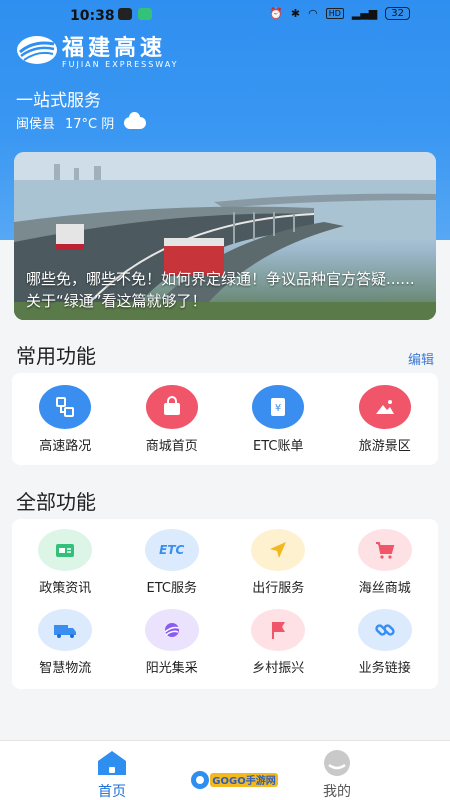  I want to click on bottom-tab-bar: 首页 GOGO手游网 我的, so click(225, 770).